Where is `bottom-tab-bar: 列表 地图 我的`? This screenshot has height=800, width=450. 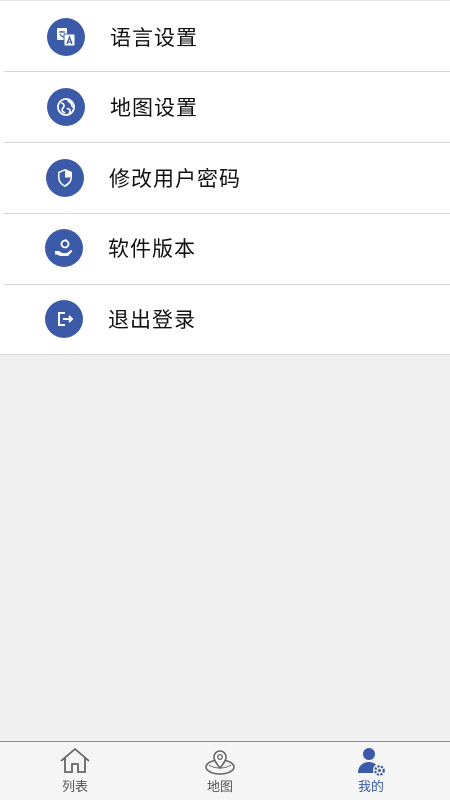 bottom-tab-bar: 列表 地图 我的 is located at coordinates (225, 770).